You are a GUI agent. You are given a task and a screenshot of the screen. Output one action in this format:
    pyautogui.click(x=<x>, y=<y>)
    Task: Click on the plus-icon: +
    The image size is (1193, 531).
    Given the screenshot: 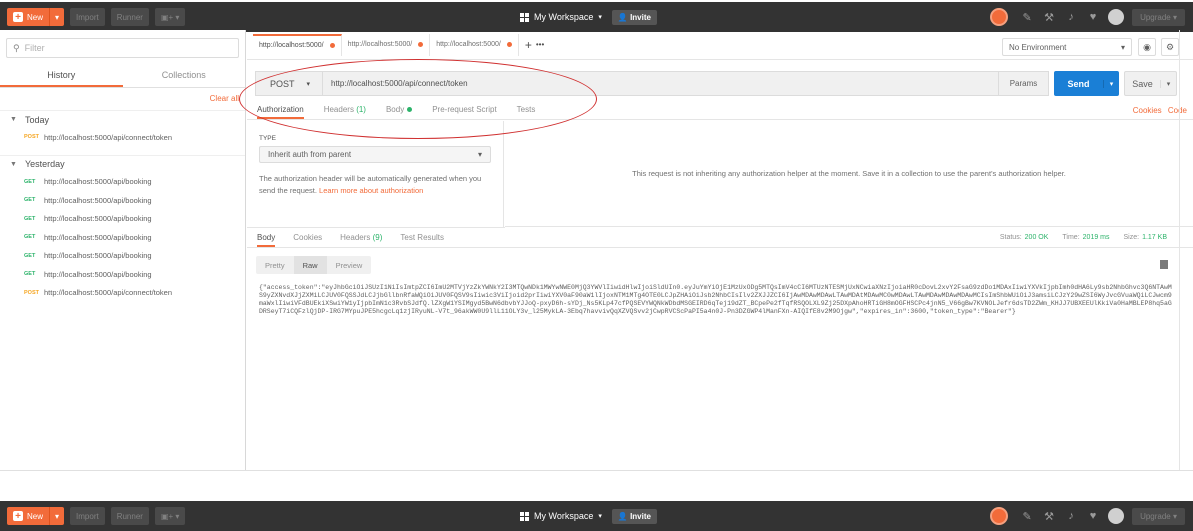 What is the action you would take?
    pyautogui.click(x=18, y=17)
    